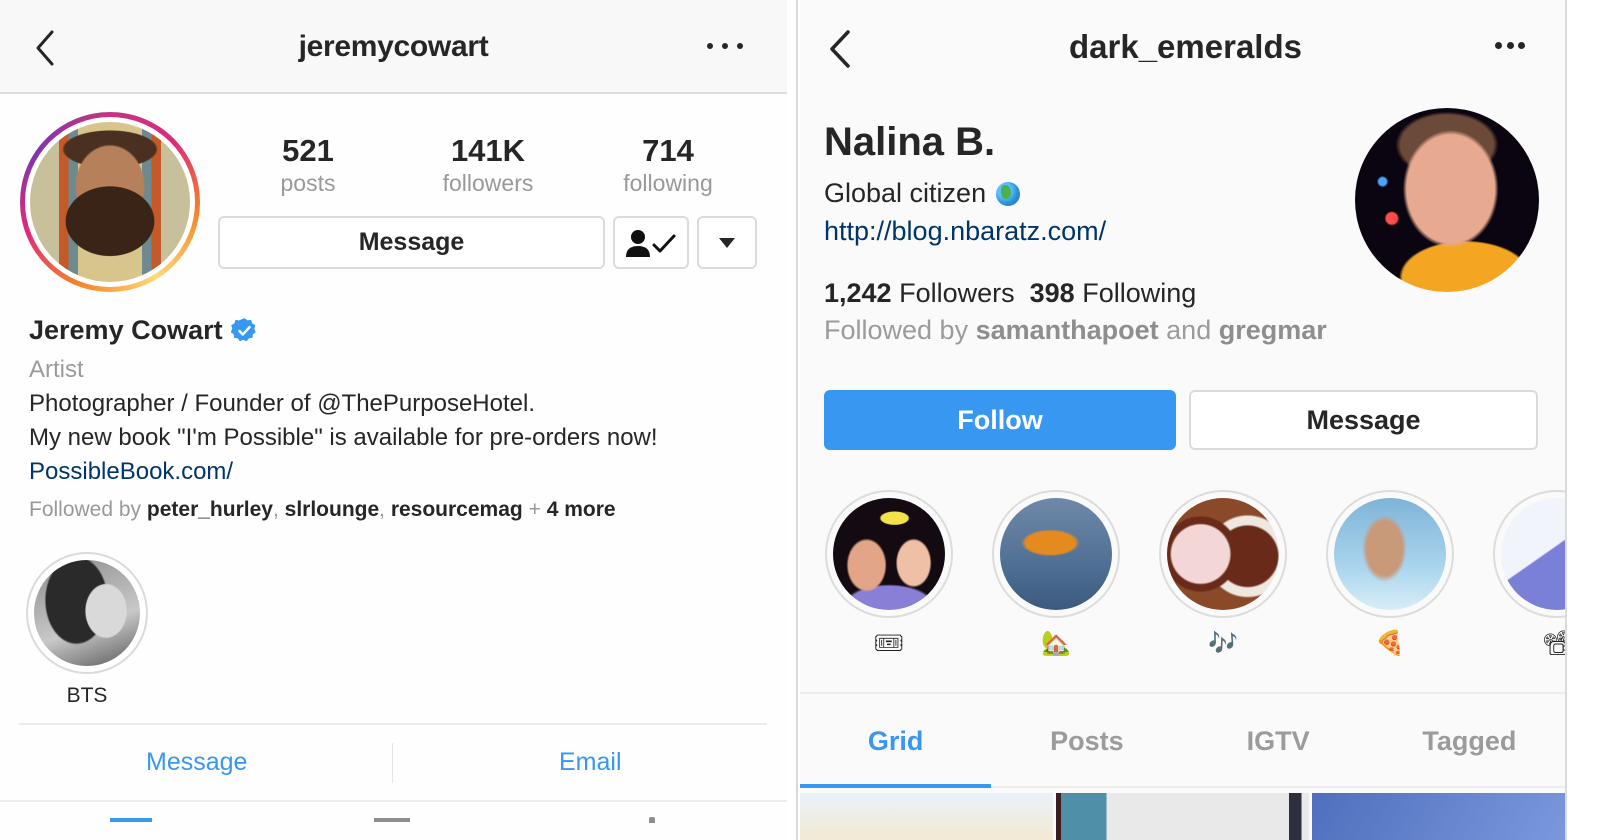 The height and width of the screenshot is (840, 1600). I want to click on tagged-tab-icon, so click(652, 820).